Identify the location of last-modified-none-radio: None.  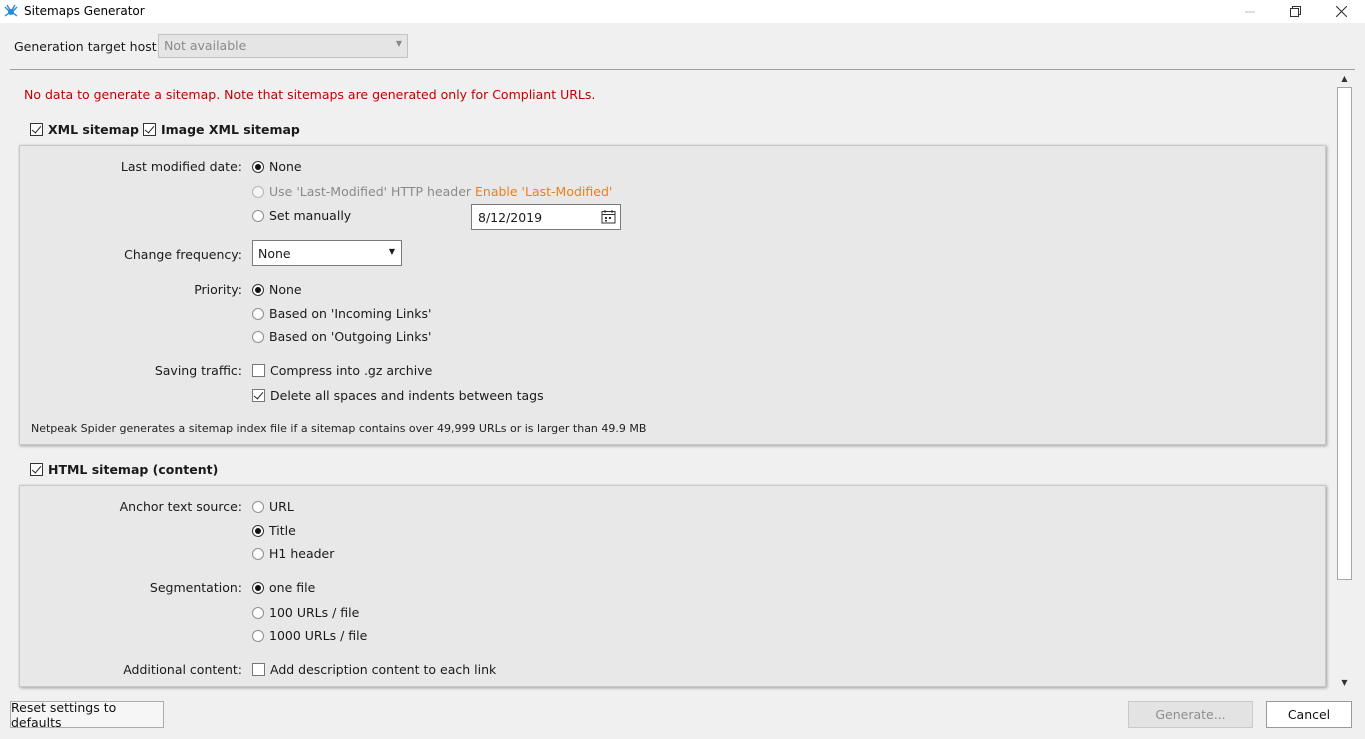
(277, 166).